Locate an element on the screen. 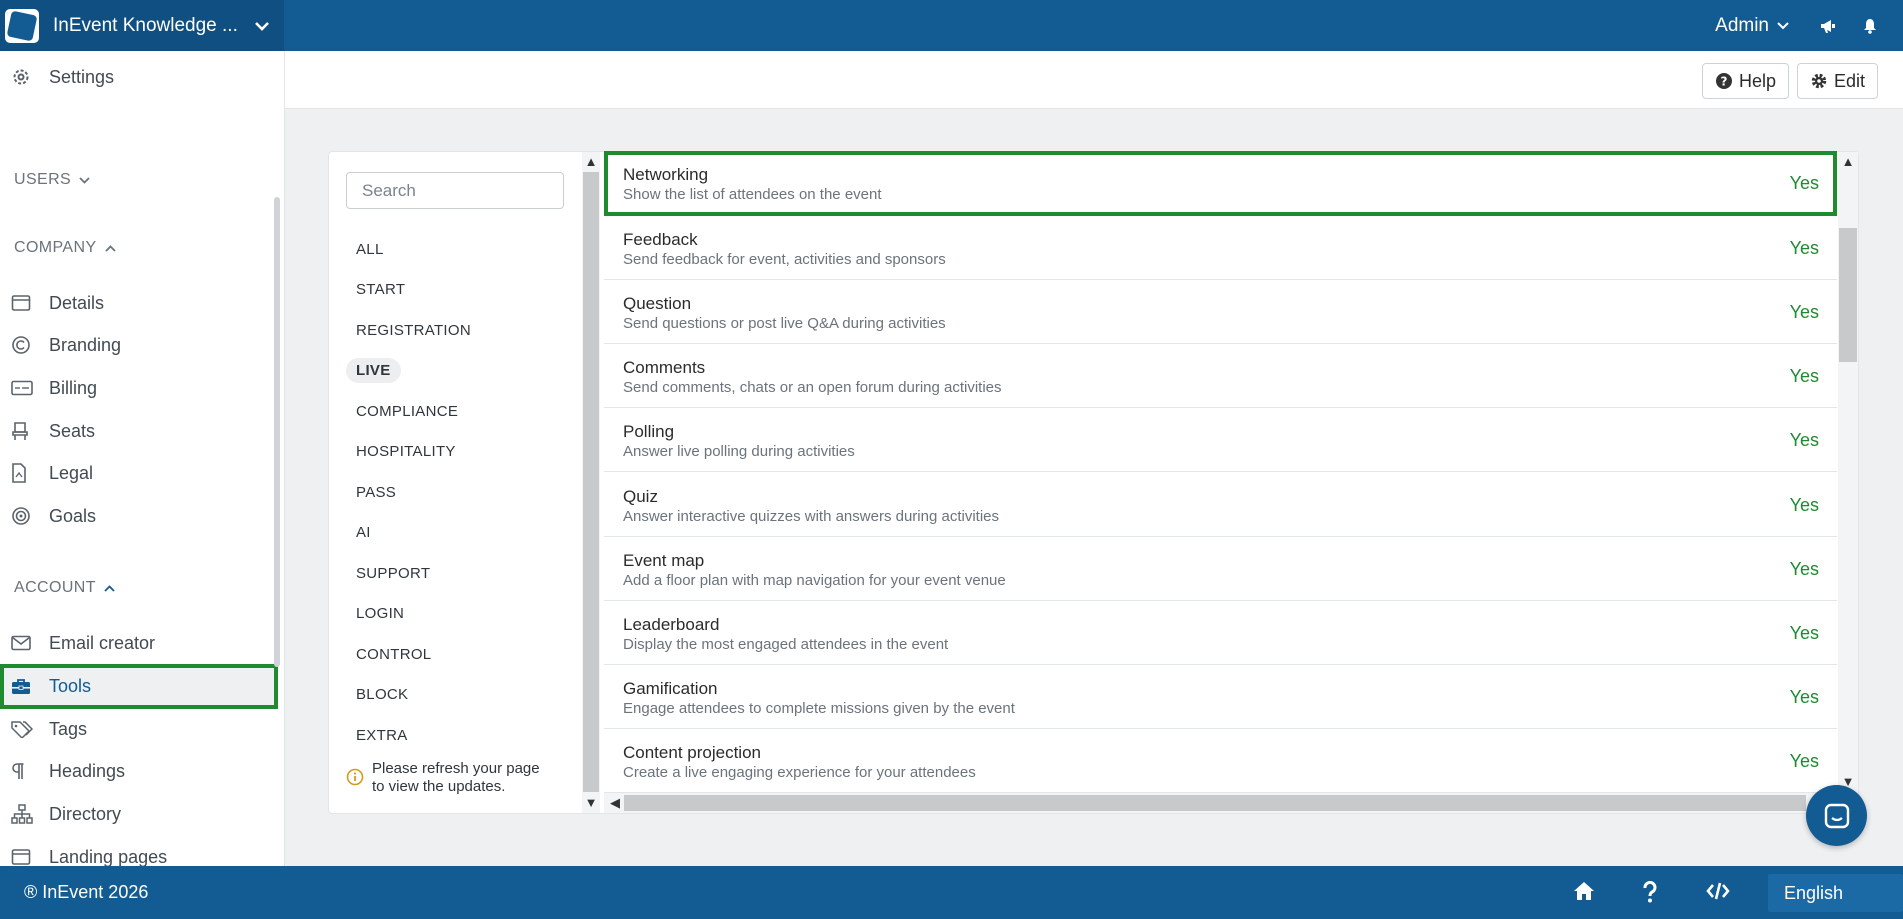 The image size is (1903, 919). sidebar-item-label: Landing pages is located at coordinates (108, 856).